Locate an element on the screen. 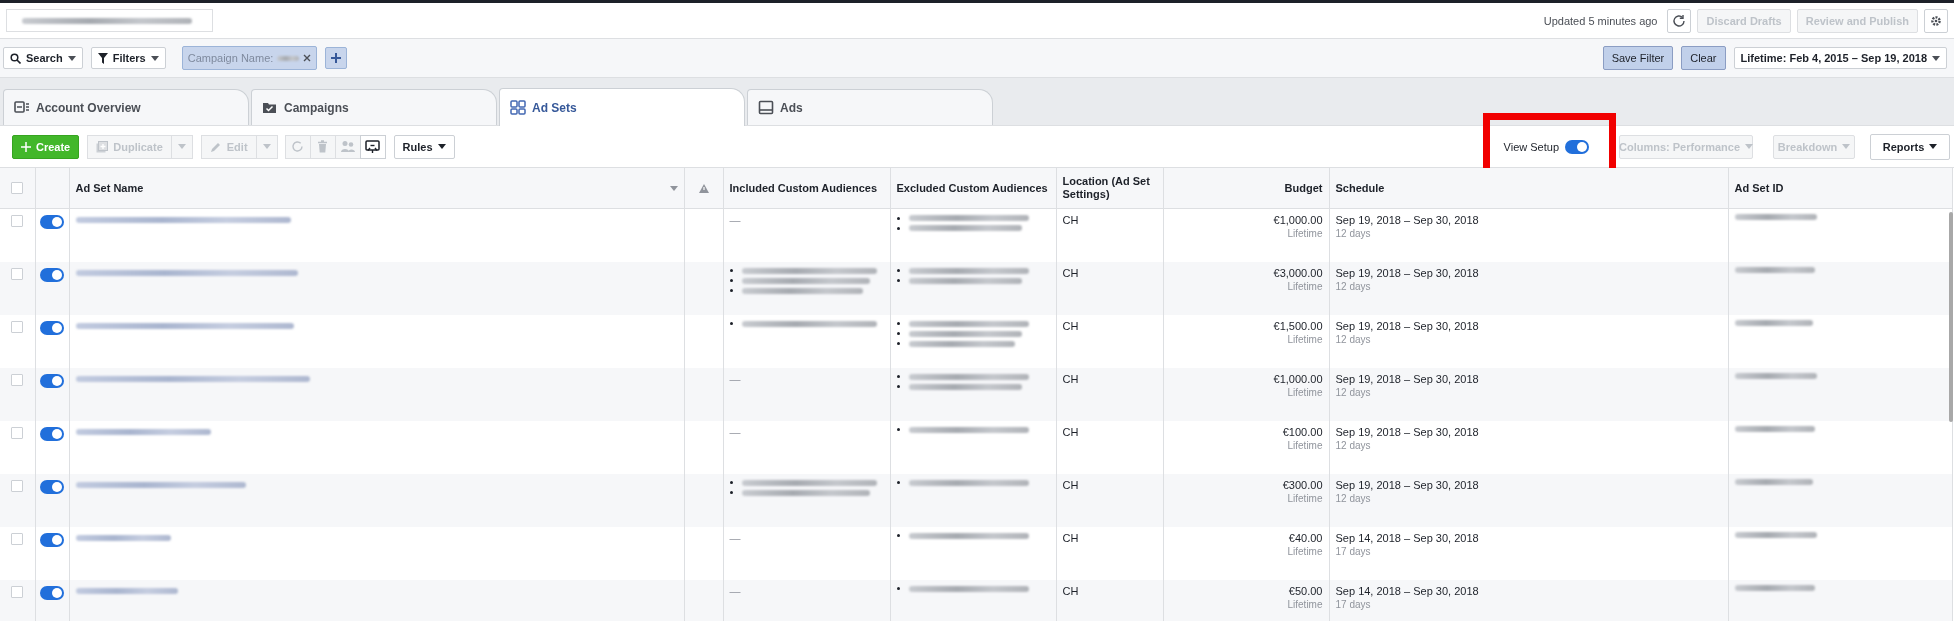 This screenshot has height=621, width=1954. duplicate-icon is located at coordinates (102, 146).